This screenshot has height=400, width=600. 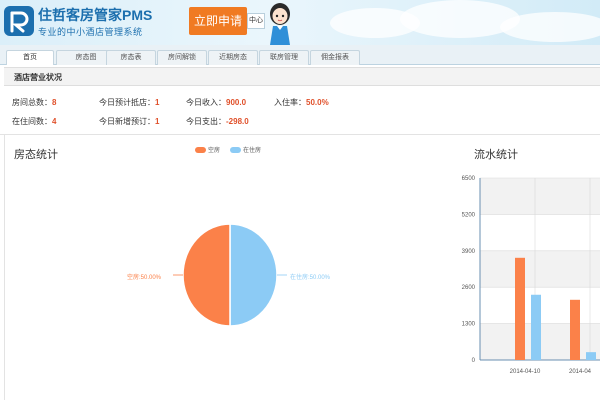 I want to click on x-tick-label: 2014-04-10, so click(x=525, y=372).